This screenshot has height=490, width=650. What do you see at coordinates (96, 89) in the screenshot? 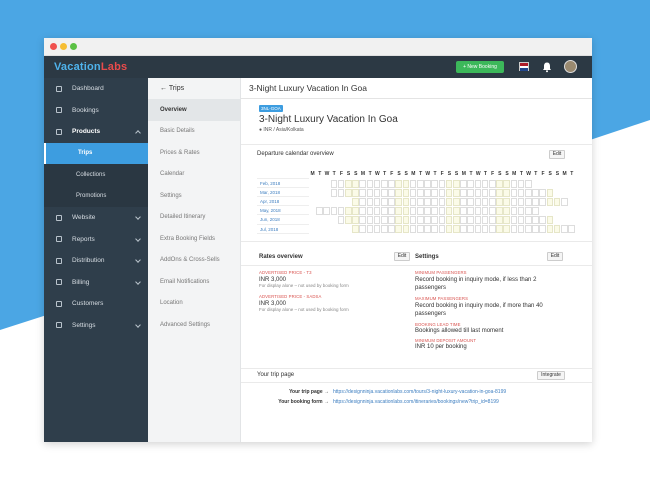
I see `sidebar-item-dashboard: Dashboard` at bounding box center [96, 89].